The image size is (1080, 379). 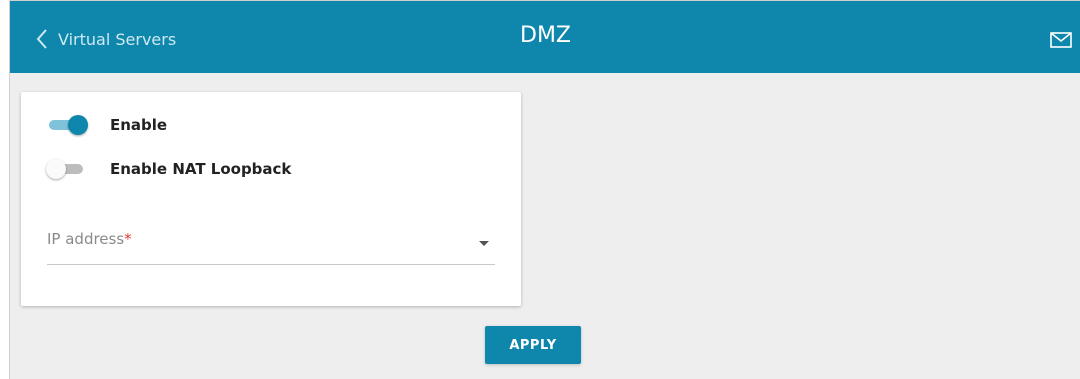 What do you see at coordinates (86, 239) in the screenshot?
I see `ip-address-label: IP address` at bounding box center [86, 239].